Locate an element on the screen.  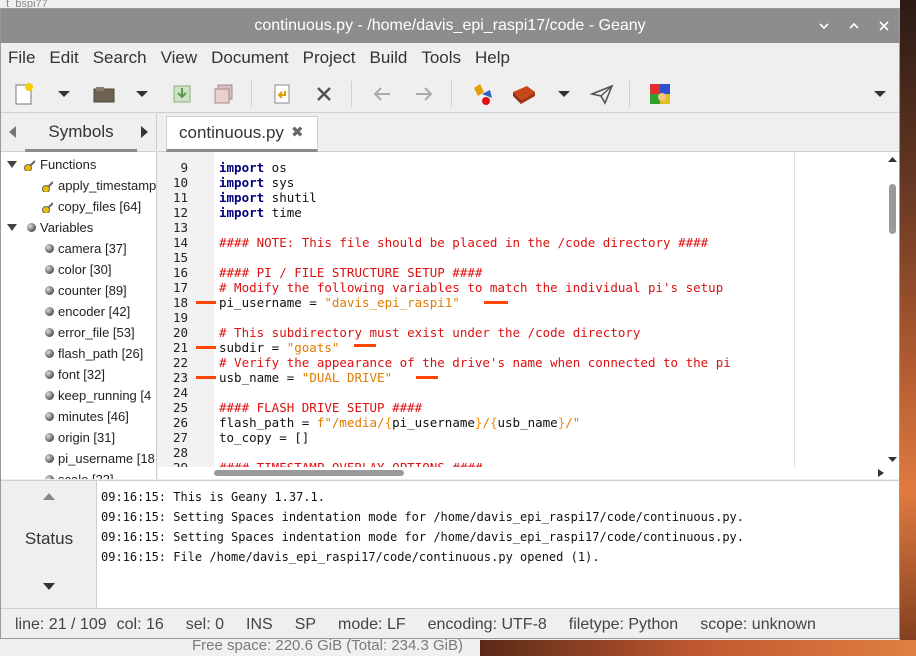
menu-build: Build is located at coordinates (389, 58).